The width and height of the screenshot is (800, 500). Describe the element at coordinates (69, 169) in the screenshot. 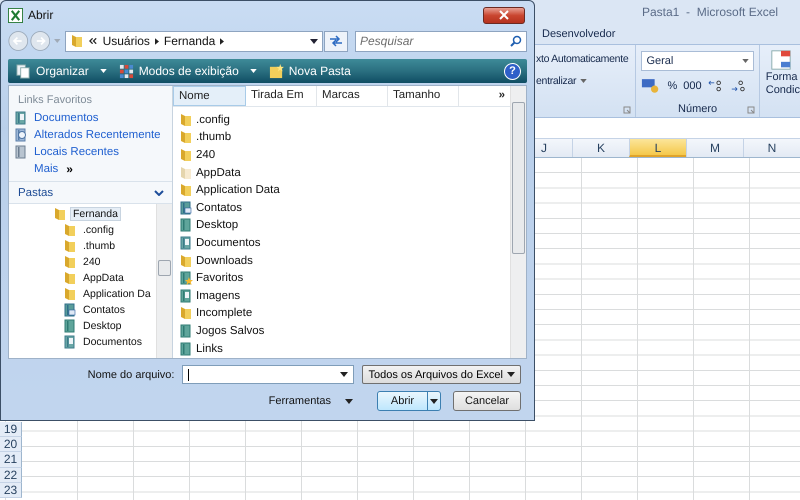

I see `more-arrow: »` at that location.